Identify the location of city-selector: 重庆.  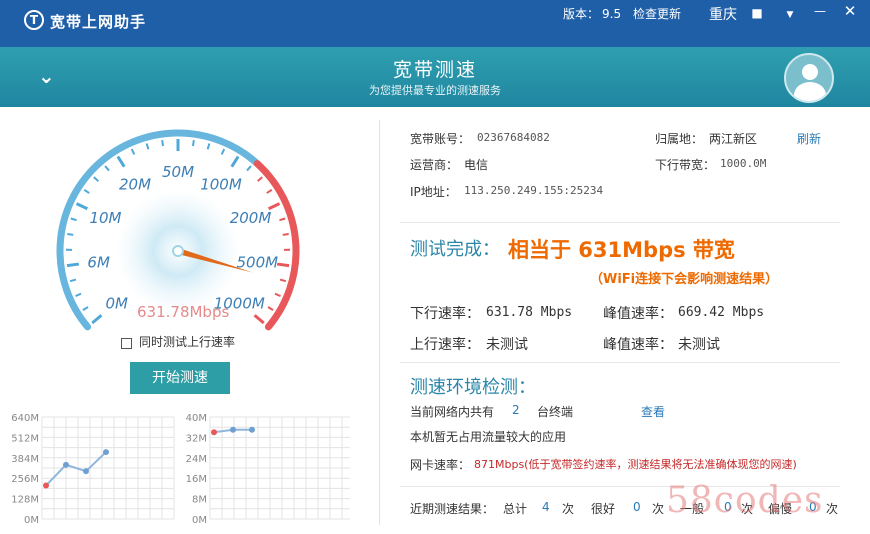
(723, 14).